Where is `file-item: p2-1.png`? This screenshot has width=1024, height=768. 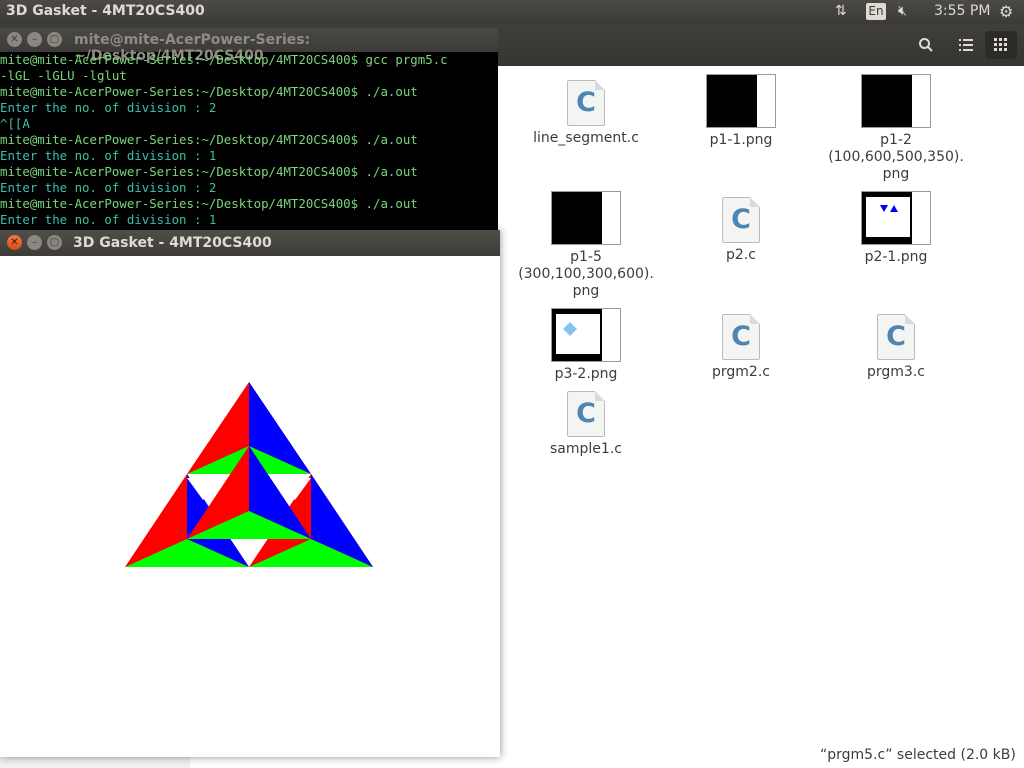 file-item: p2-1.png is located at coordinates (896, 228).